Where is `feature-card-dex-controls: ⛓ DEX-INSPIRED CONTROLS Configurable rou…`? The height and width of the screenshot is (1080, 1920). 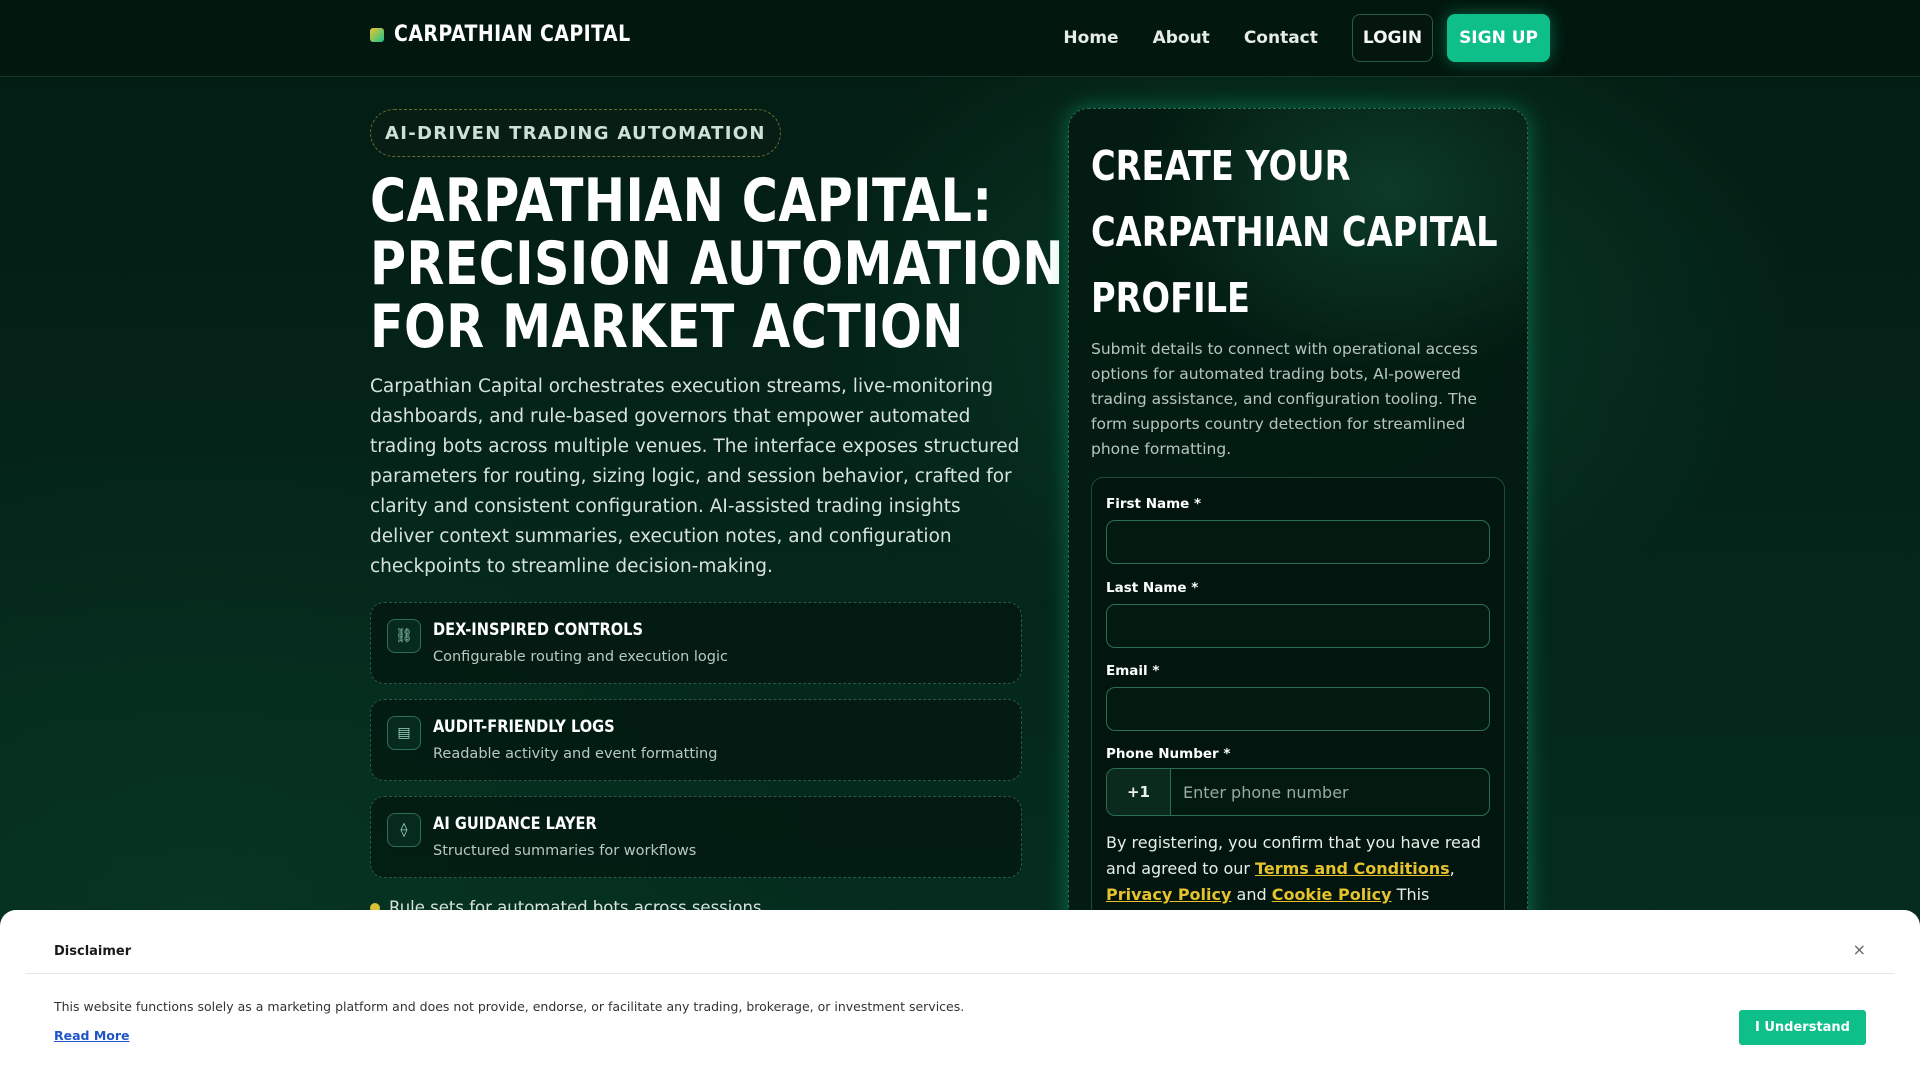
feature-card-dex-controls: ⛓ DEX-INSPIRED CONTROLS Configurable rou… is located at coordinates (696, 643).